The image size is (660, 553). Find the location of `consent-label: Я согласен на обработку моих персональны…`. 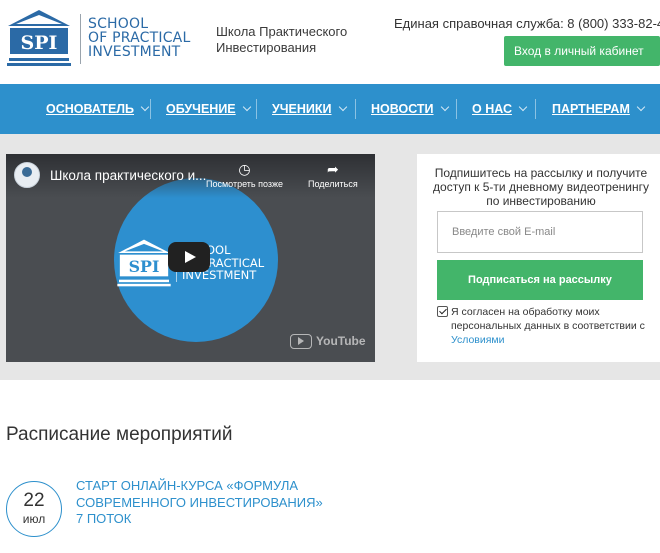

consent-label: Я согласен на обработку моих персональны… is located at coordinates (548, 319).